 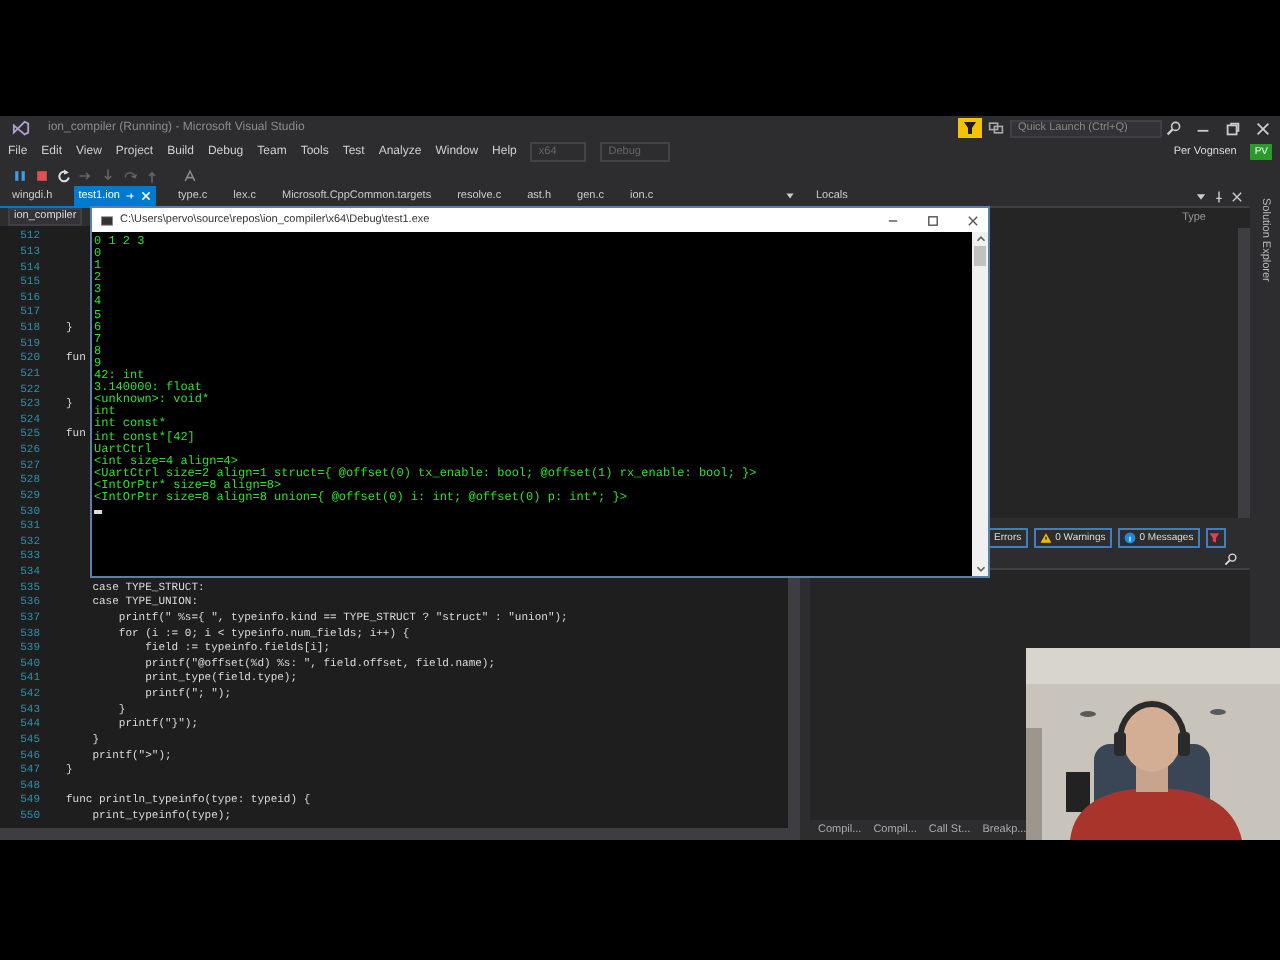 I want to click on pin-icon, so click(x=1219, y=196).